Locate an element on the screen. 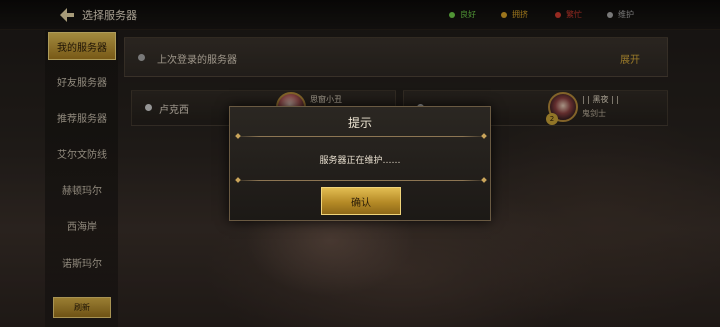  confirm-button: 确认 is located at coordinates (361, 201).